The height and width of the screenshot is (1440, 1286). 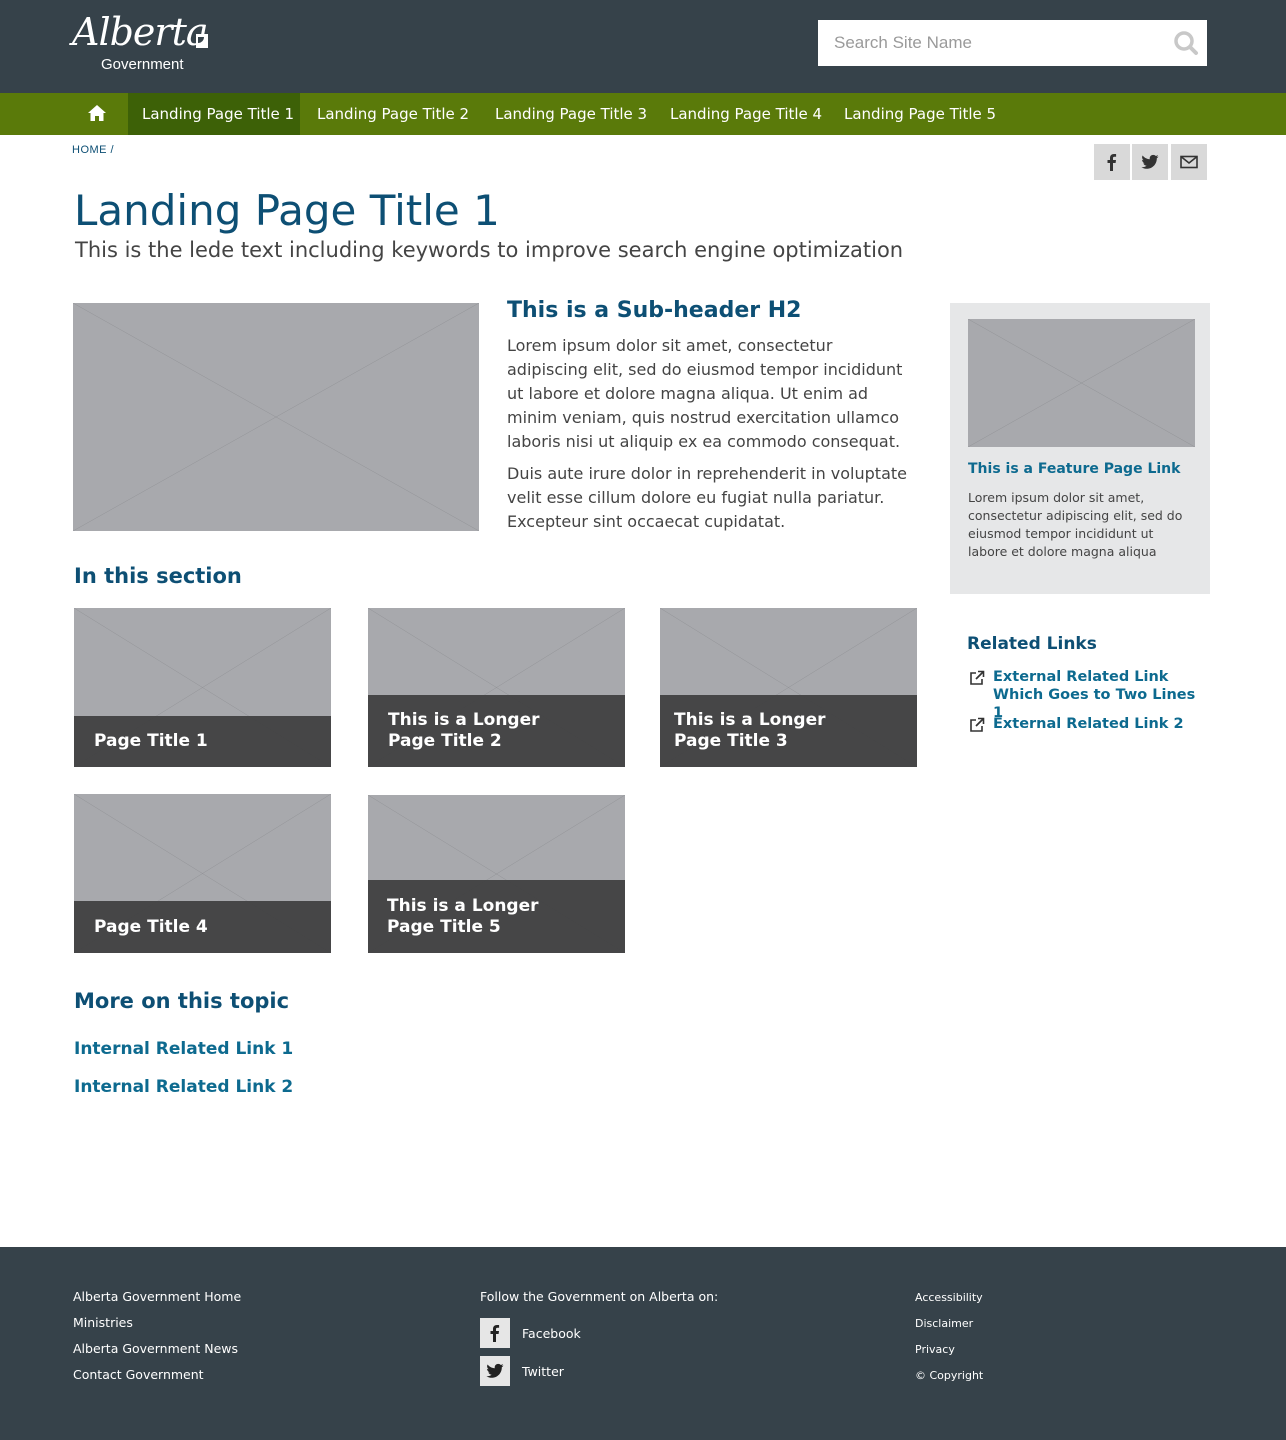 What do you see at coordinates (93, 150) in the screenshot?
I see `breadcrumb: HOME /` at bounding box center [93, 150].